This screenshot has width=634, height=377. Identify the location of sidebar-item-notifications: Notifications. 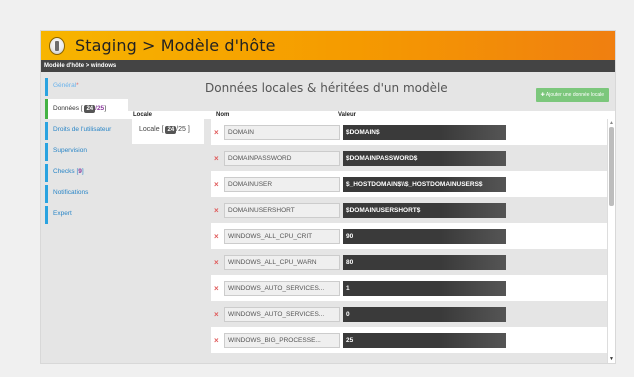
(86, 194).